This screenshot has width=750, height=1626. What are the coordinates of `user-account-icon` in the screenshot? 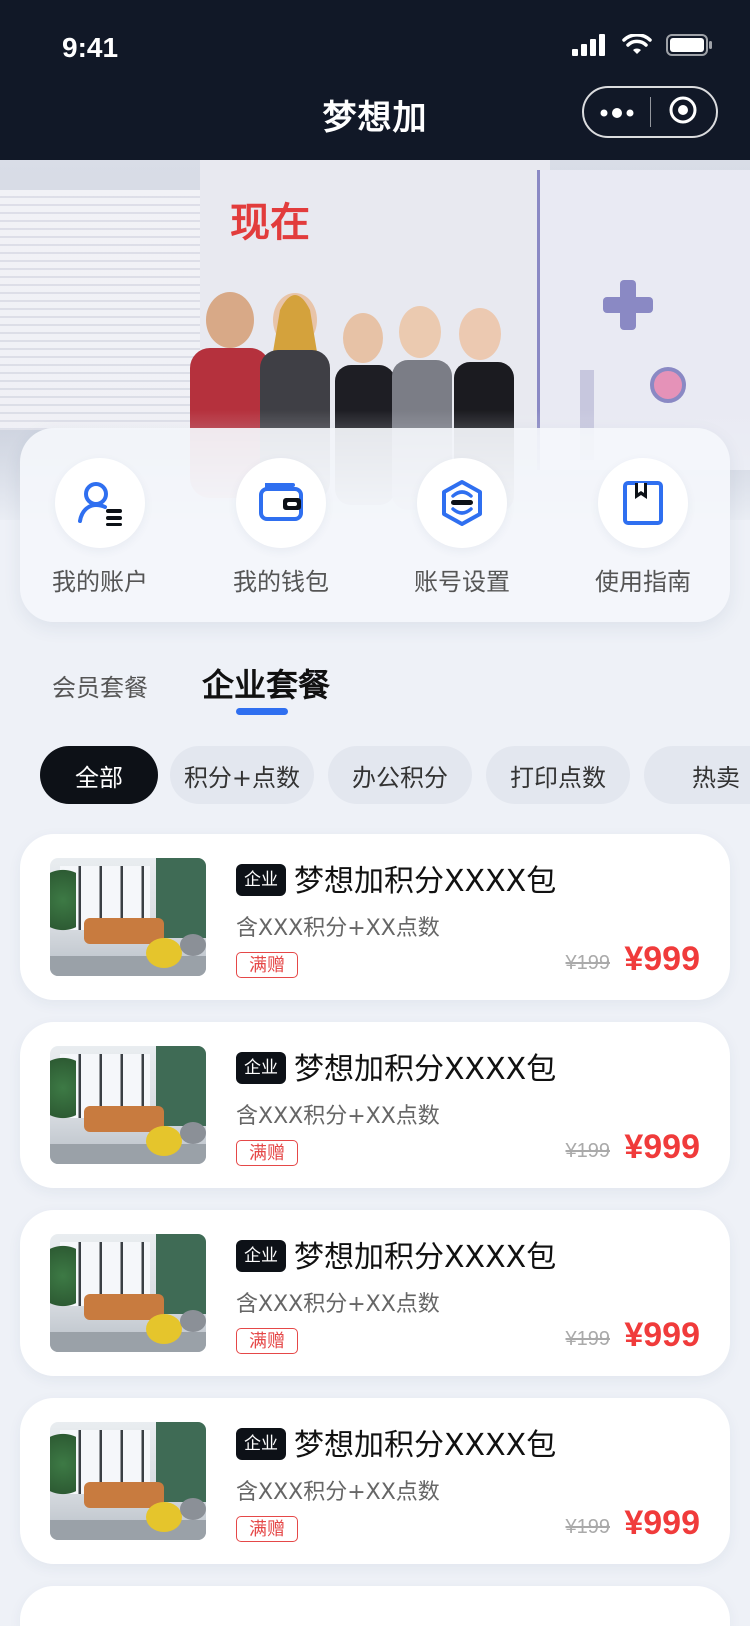 It's located at (100, 504).